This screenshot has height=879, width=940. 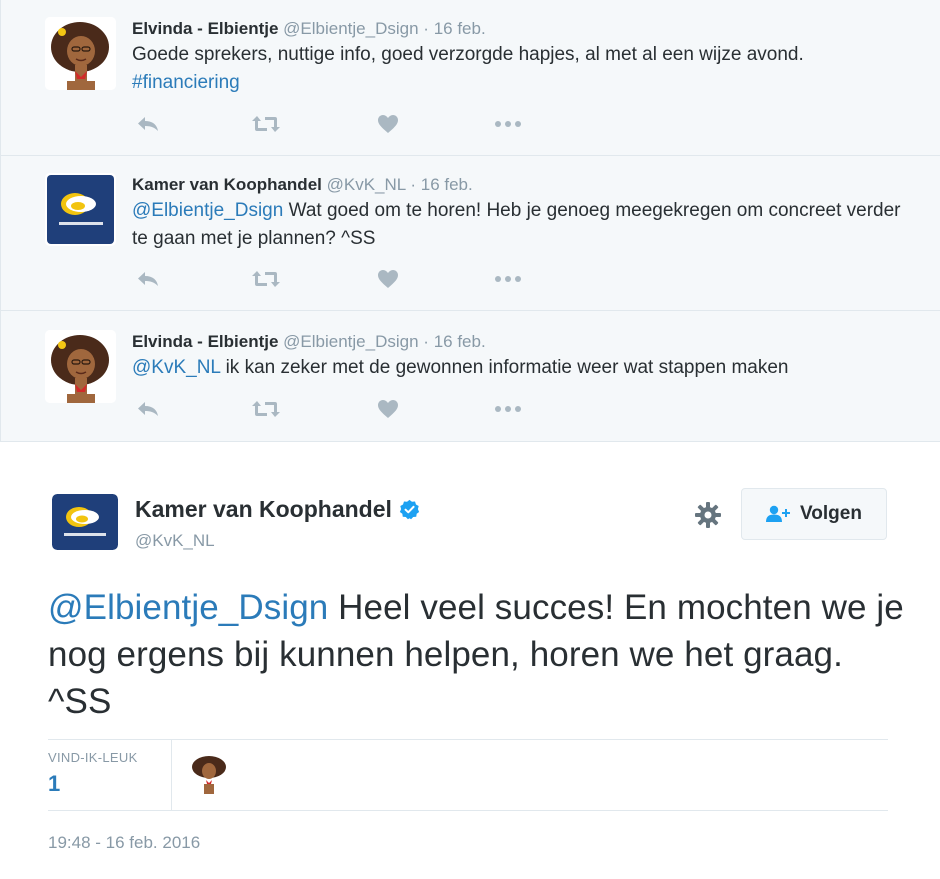 What do you see at coordinates (778, 513) in the screenshot?
I see `follow-user-icon` at bounding box center [778, 513].